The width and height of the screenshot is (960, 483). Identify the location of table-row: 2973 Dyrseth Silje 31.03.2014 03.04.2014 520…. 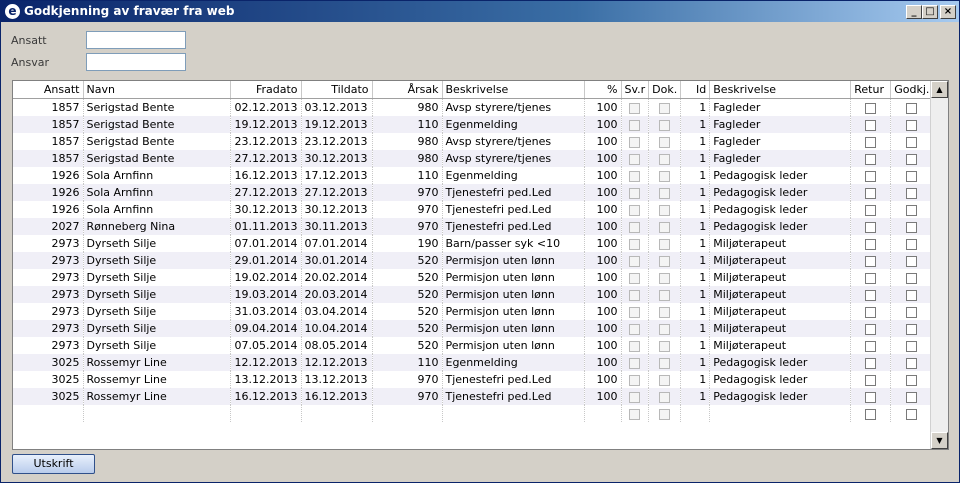
(473, 311).